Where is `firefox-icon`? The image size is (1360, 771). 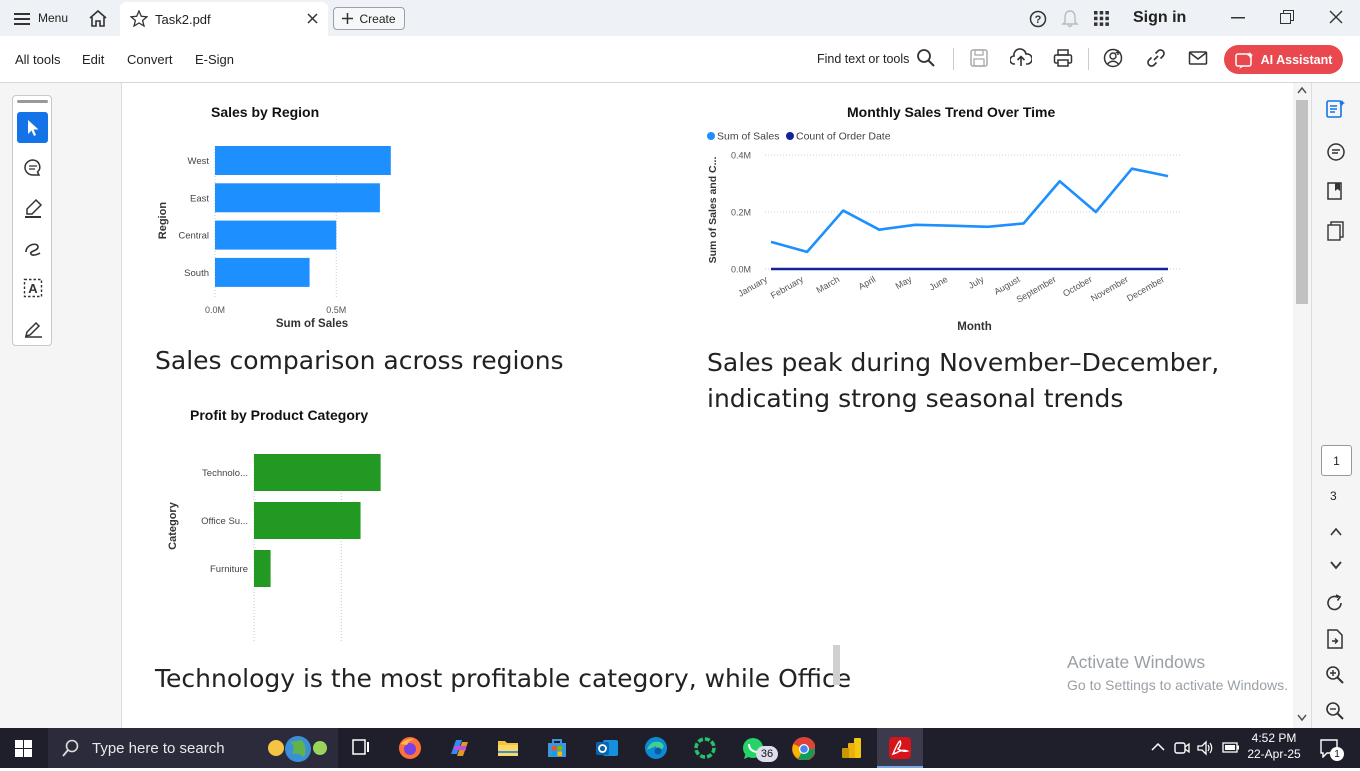
firefox-icon is located at coordinates (410, 748).